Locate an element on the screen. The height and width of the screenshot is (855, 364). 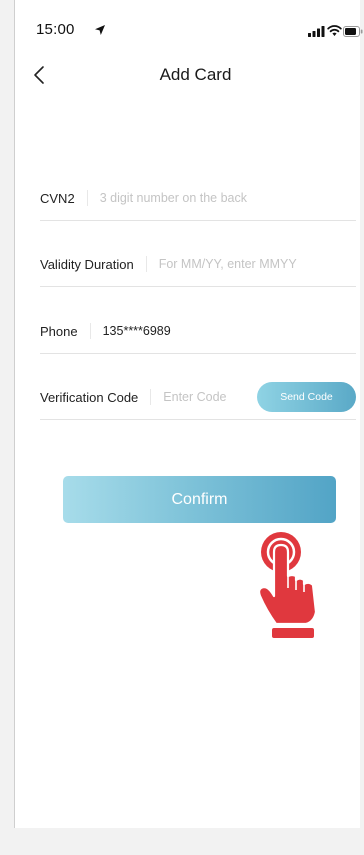
battery-icon is located at coordinates (353, 31).